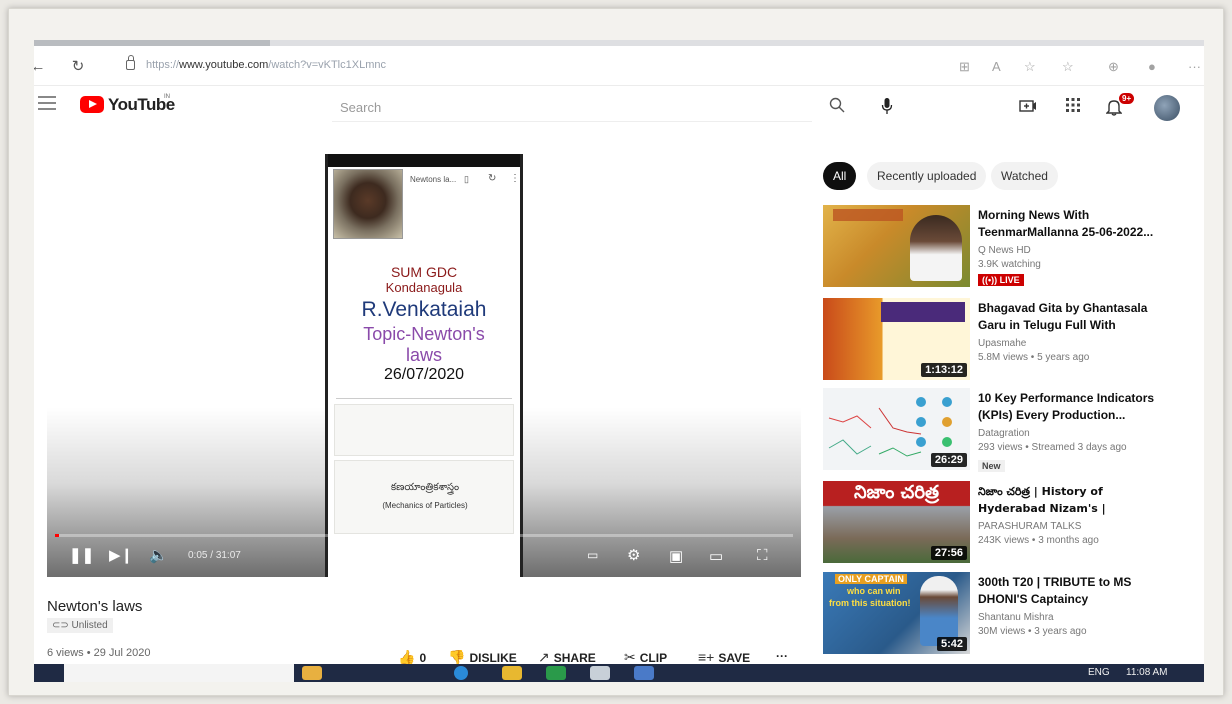 Image resolution: width=1232 pixels, height=704 pixels. What do you see at coordinates (424, 535) in the screenshot?
I see `progress-bar` at bounding box center [424, 535].